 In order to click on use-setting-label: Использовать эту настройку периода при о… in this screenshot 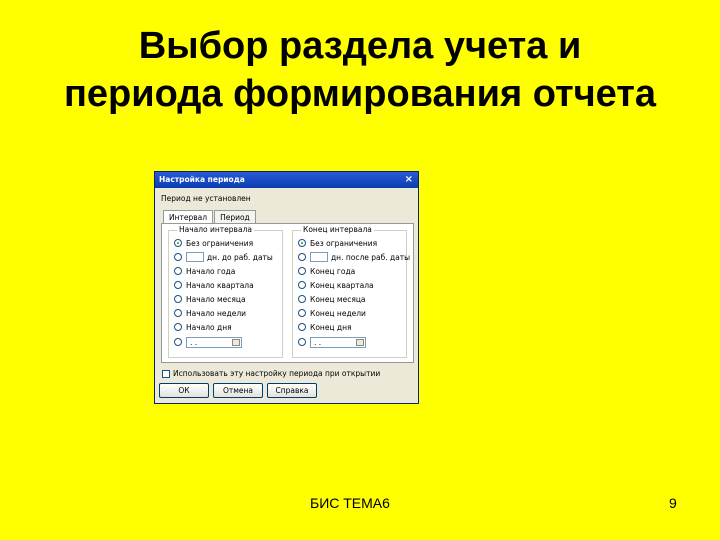, I will do `click(277, 373)`.